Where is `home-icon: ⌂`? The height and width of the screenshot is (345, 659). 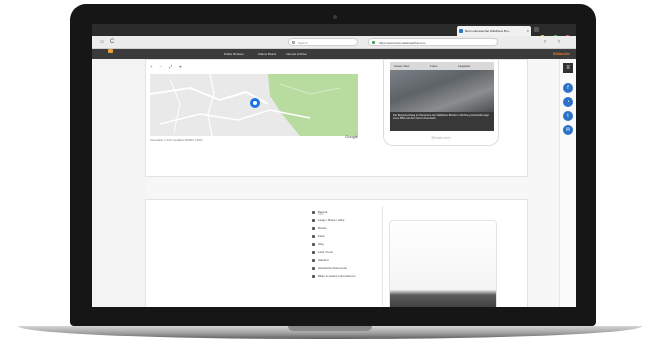 home-icon: ⌂ is located at coordinates (102, 42).